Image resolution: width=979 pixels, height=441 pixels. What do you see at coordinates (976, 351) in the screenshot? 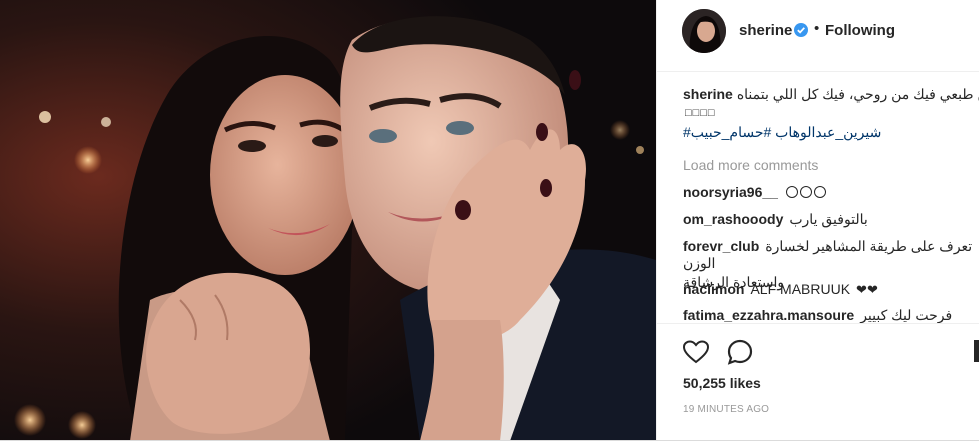
I see `bookmark-icon` at bounding box center [976, 351].